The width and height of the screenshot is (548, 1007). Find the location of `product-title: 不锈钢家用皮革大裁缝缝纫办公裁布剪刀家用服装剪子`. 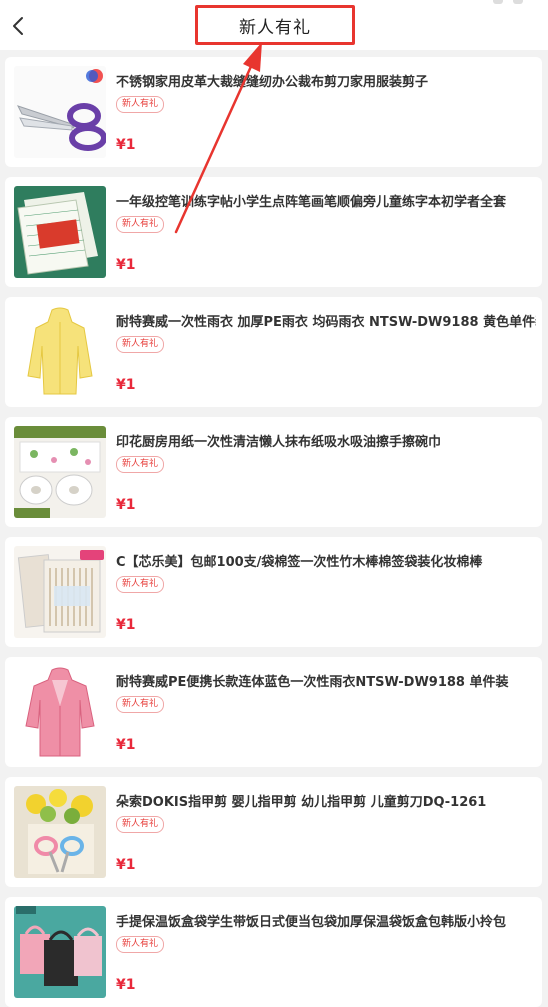

product-title: 不锈钢家用皮革大裁缝缝纫办公裁布剪刀家用服装剪子 is located at coordinates (272, 82).